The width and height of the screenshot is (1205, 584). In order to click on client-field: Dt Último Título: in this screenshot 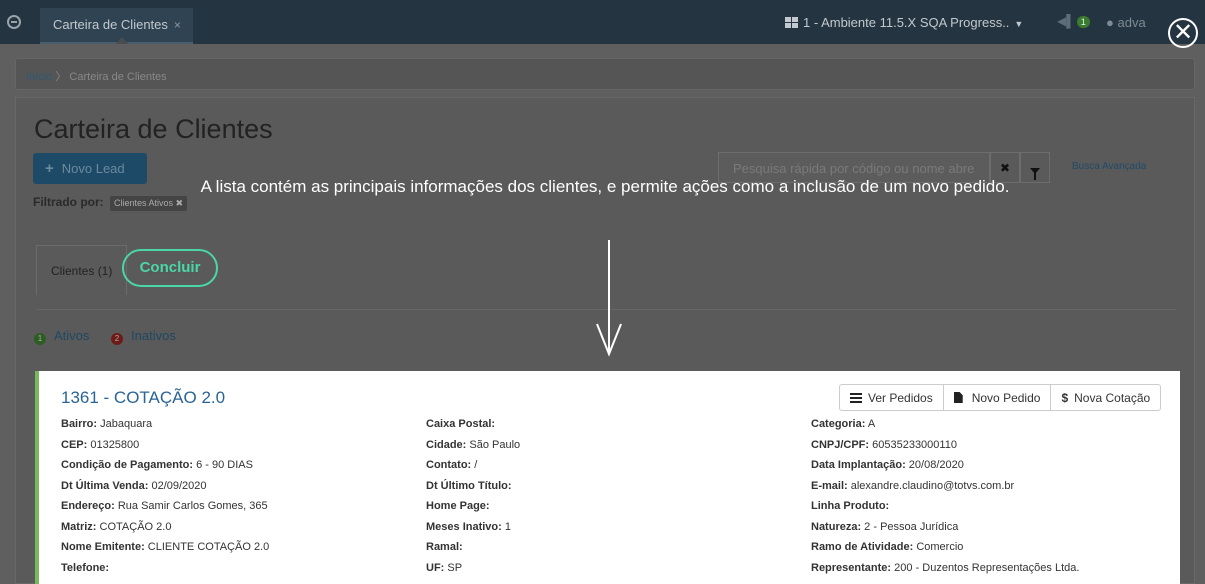, I will do `click(469, 486)`.